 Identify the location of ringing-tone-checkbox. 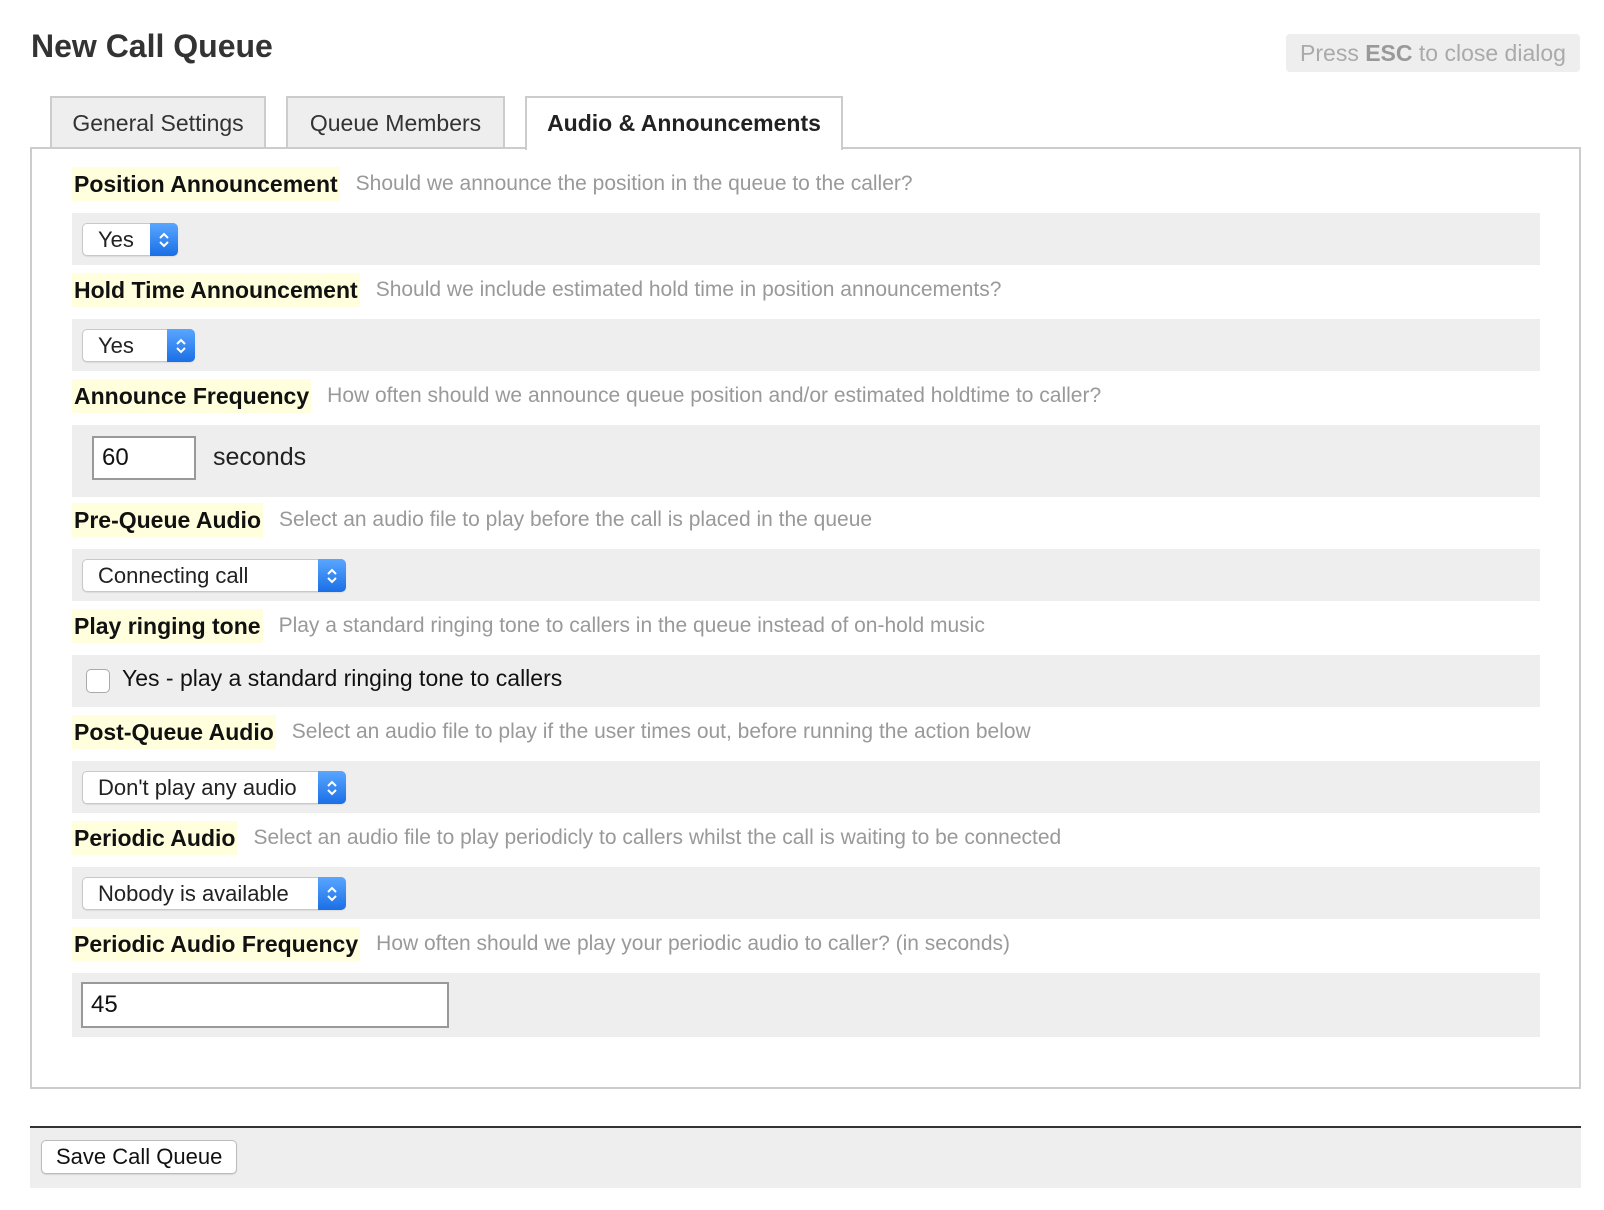
(98, 681).